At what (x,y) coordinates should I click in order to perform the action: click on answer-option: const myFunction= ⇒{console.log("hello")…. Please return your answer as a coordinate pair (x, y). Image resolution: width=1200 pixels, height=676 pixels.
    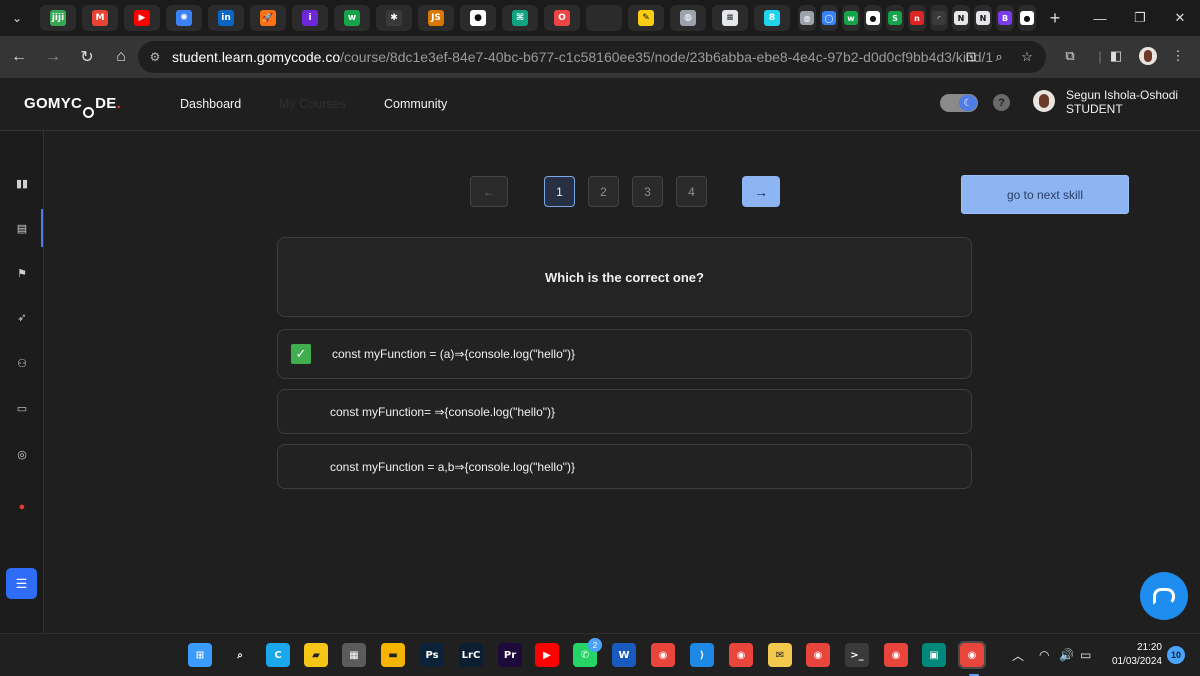
    Looking at the image, I should click on (624, 411).